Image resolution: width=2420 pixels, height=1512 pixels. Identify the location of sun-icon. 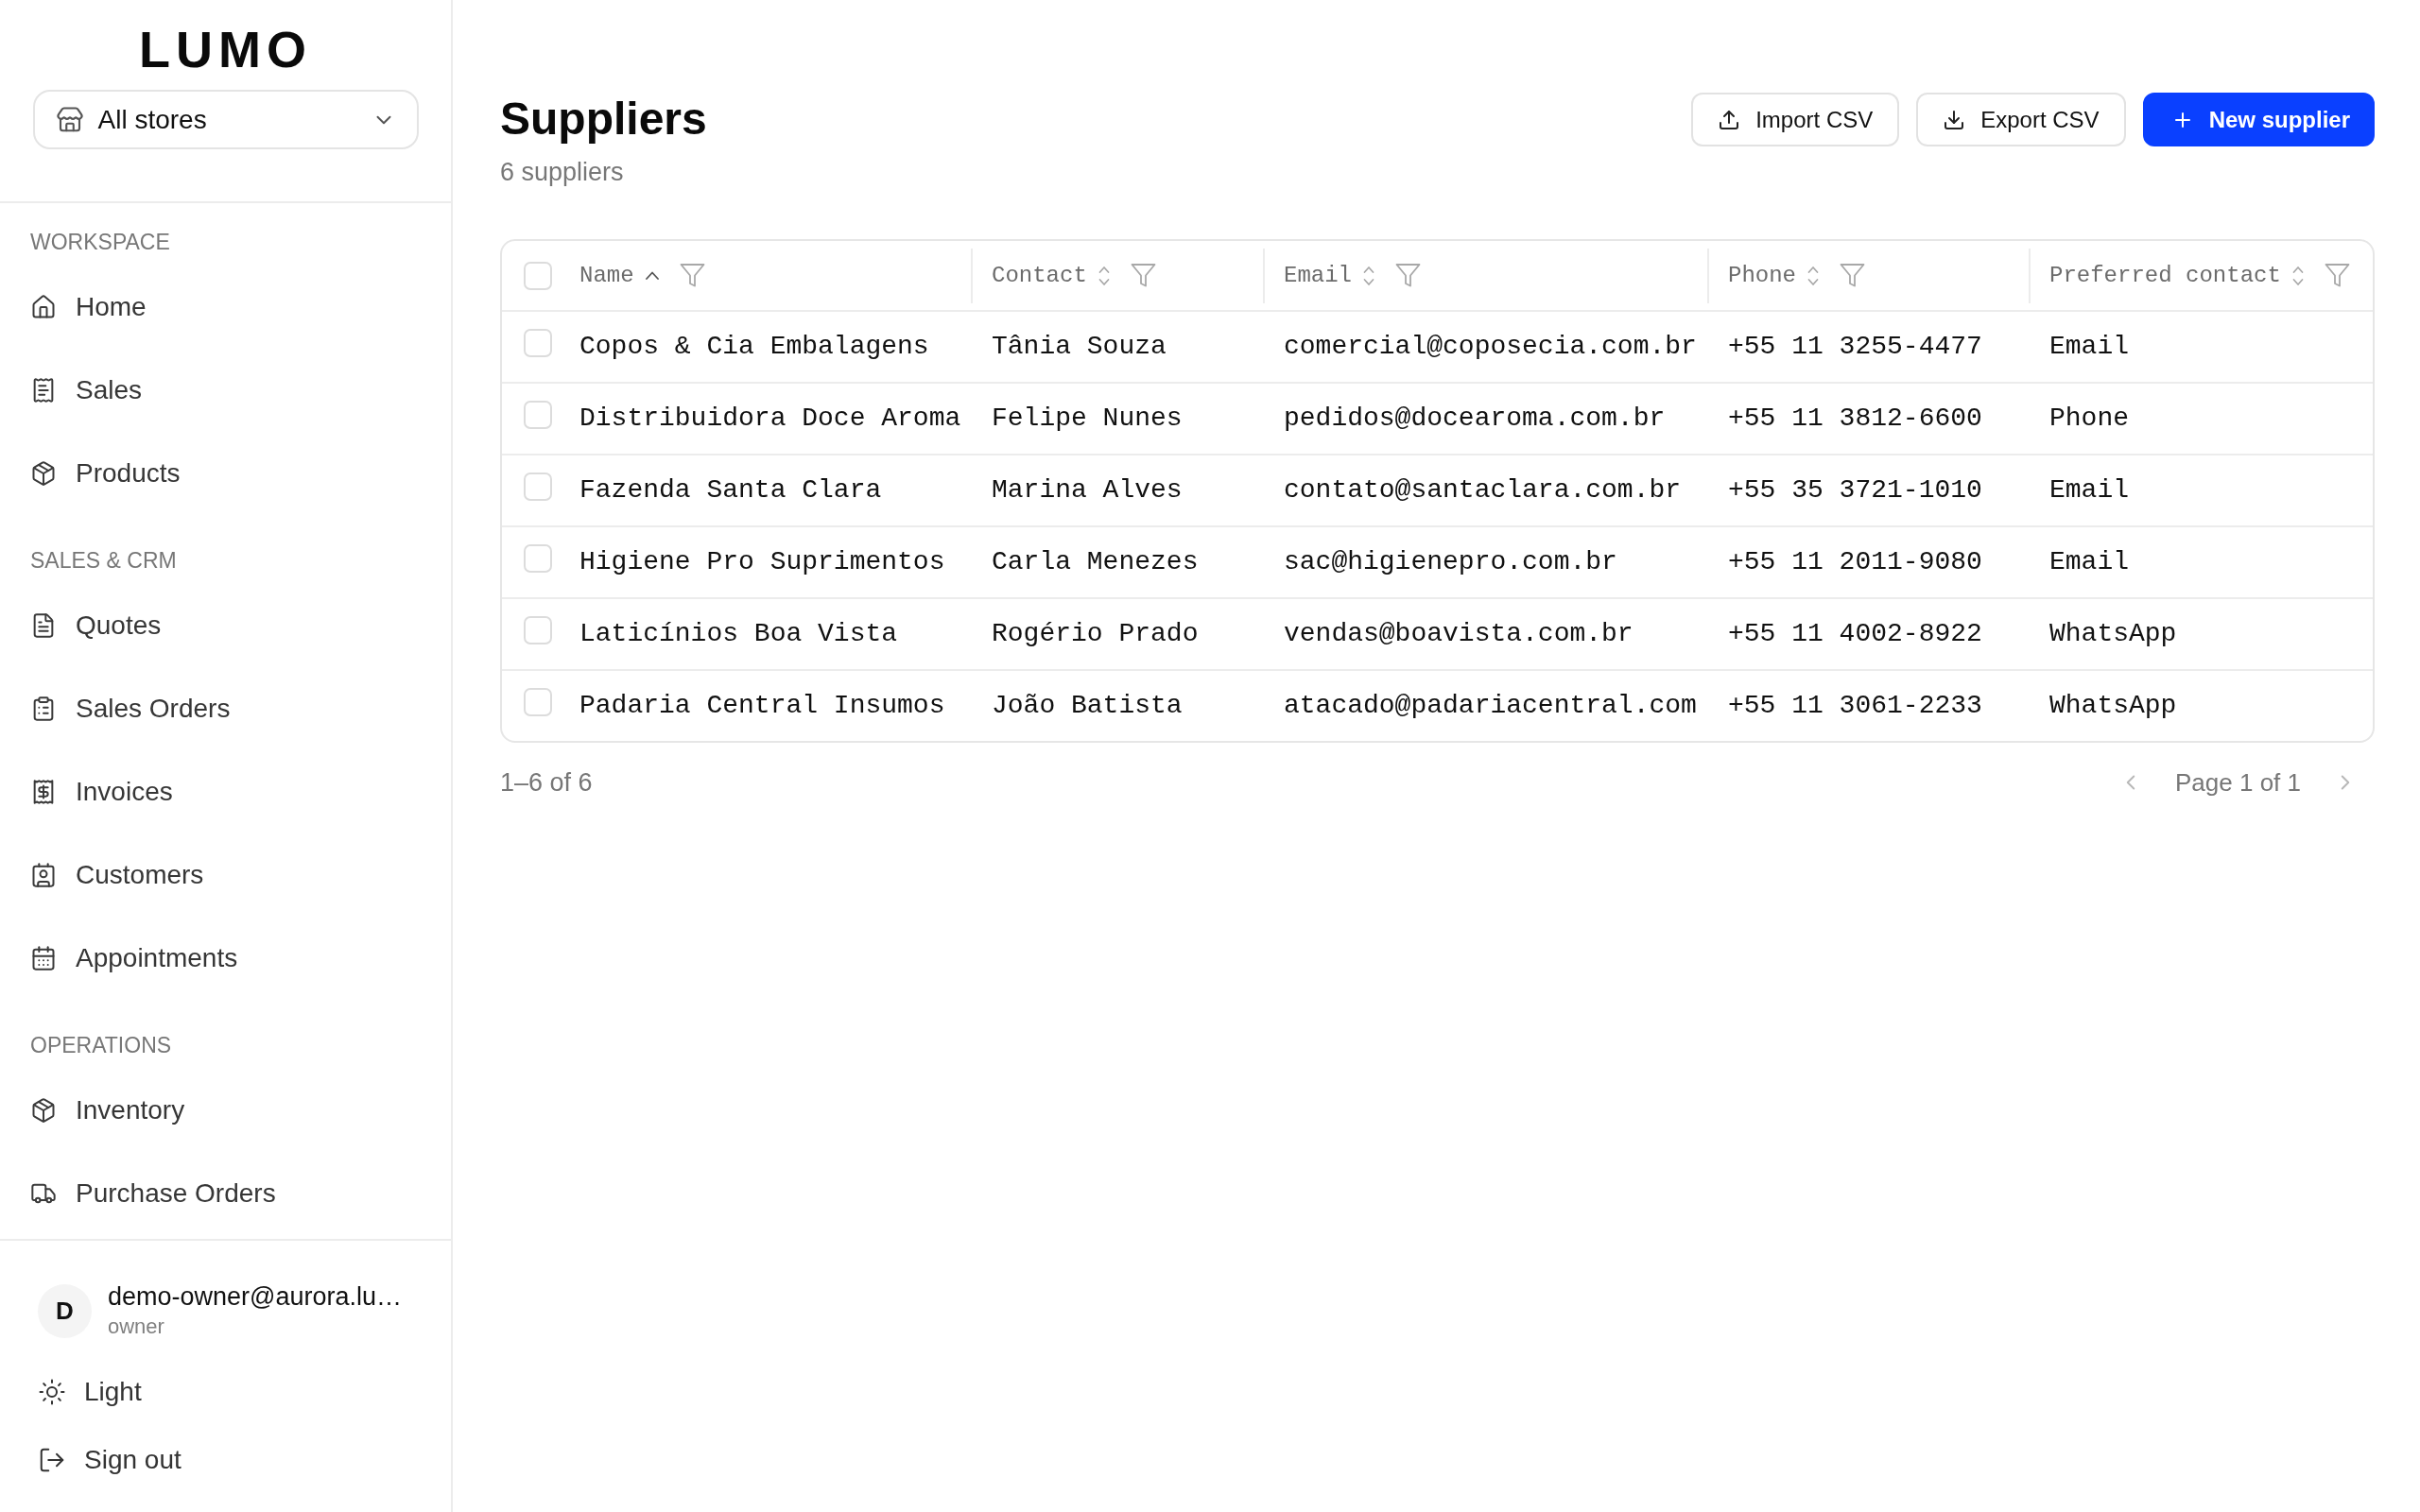
(52, 1392).